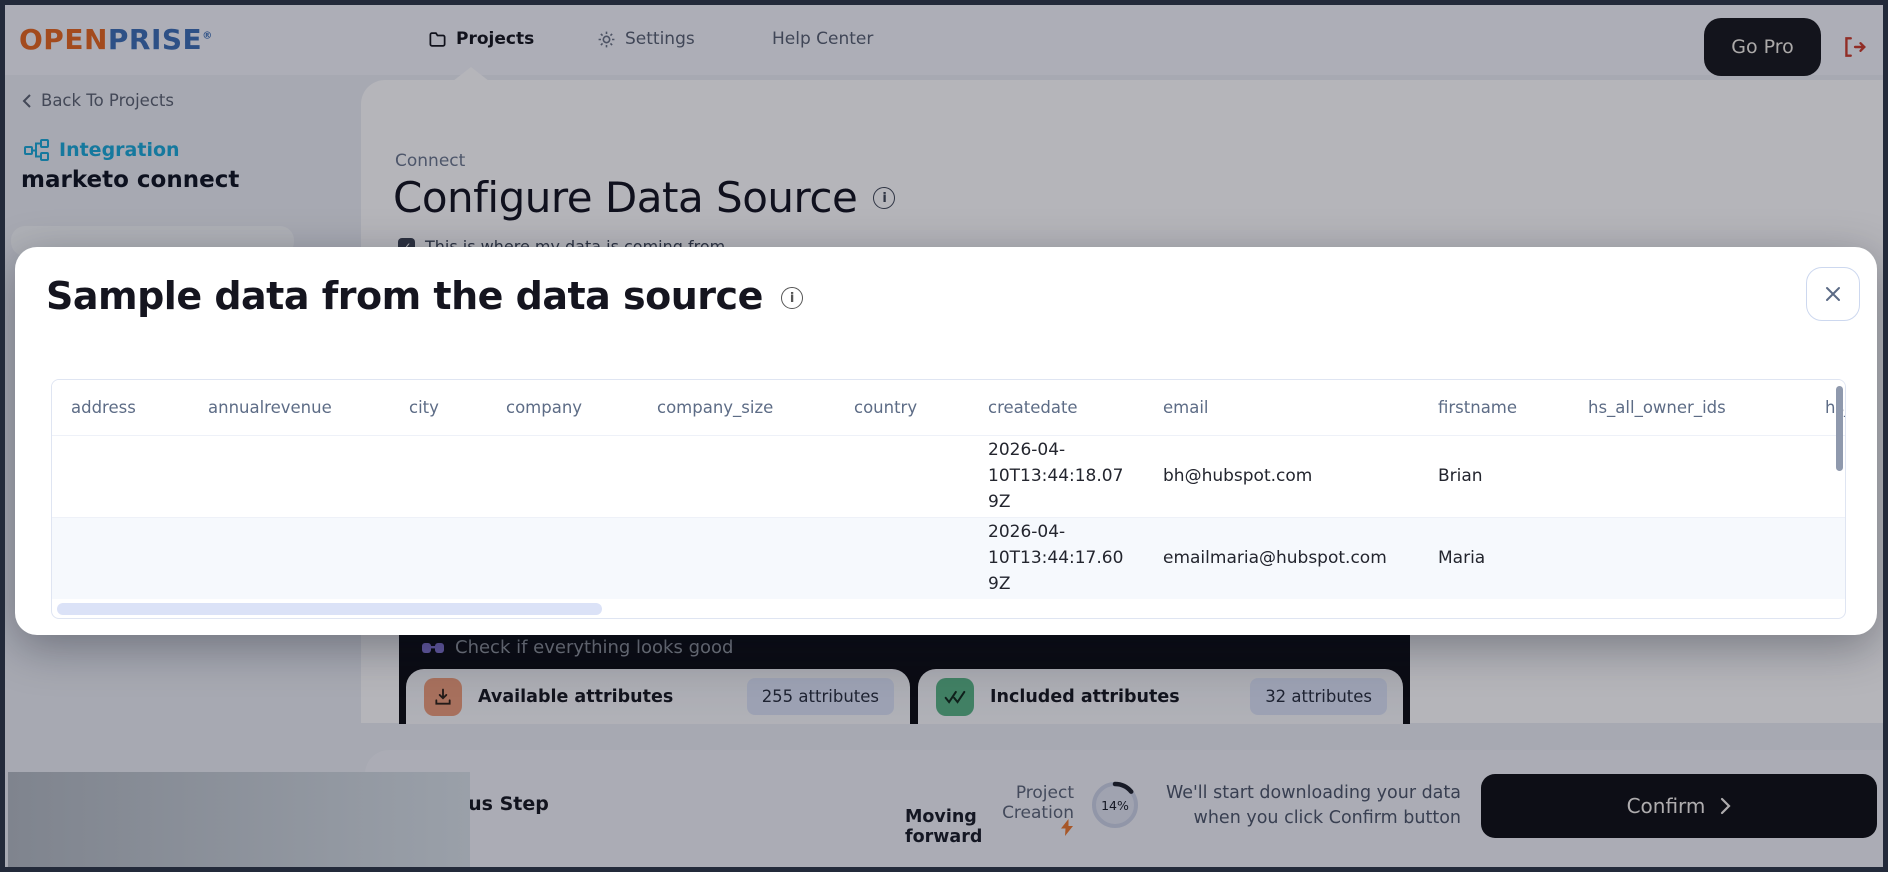 The image size is (1888, 872). I want to click on column-header: city, so click(438, 407).